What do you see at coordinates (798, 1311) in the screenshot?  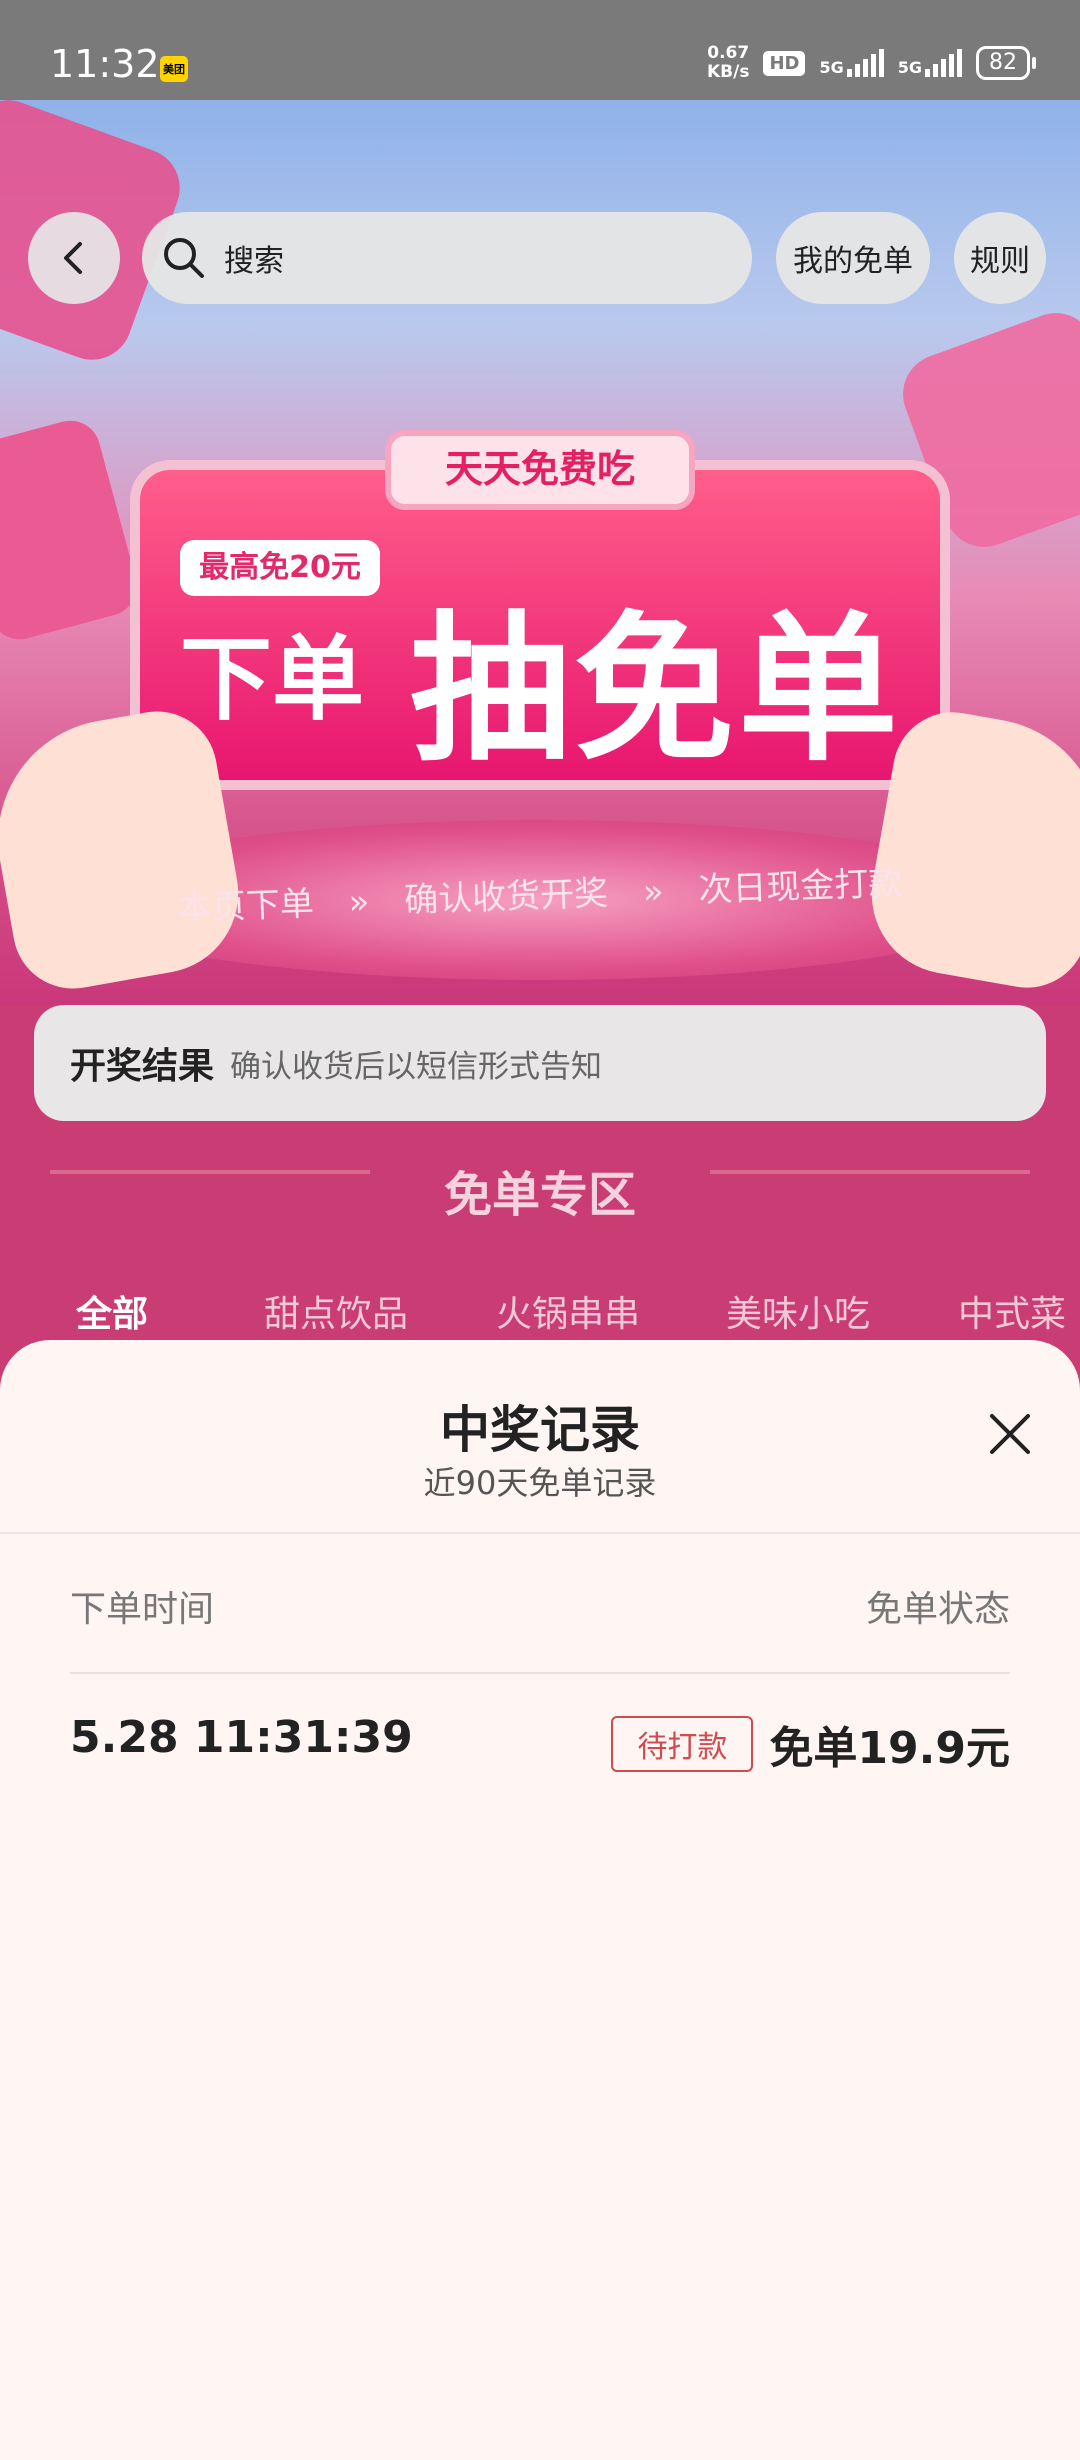 I see `tab-snacks: 美味小吃` at bounding box center [798, 1311].